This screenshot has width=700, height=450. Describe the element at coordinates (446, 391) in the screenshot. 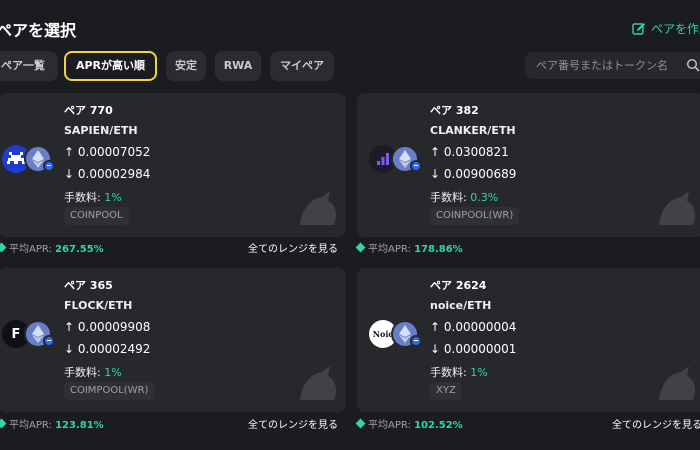

I see `pool-tag: XYZ` at that location.